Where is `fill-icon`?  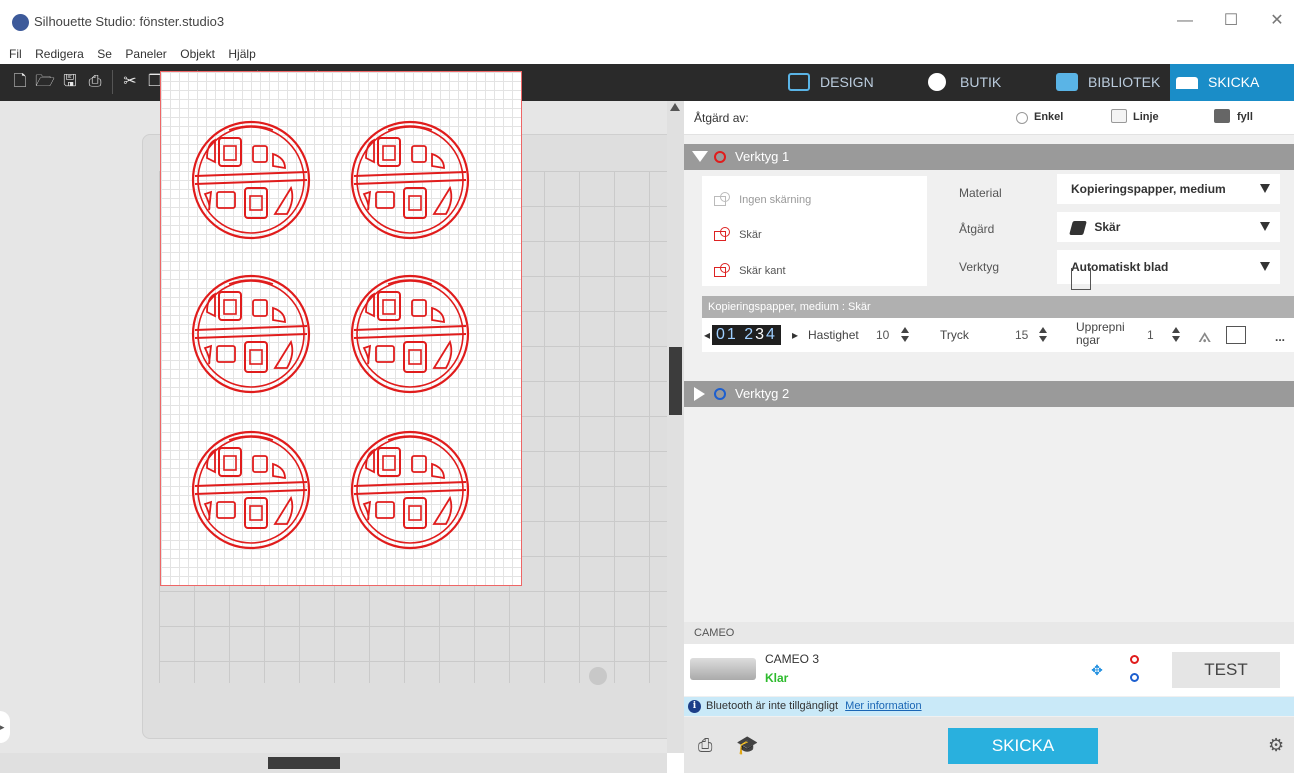
fill-icon is located at coordinates (1222, 116).